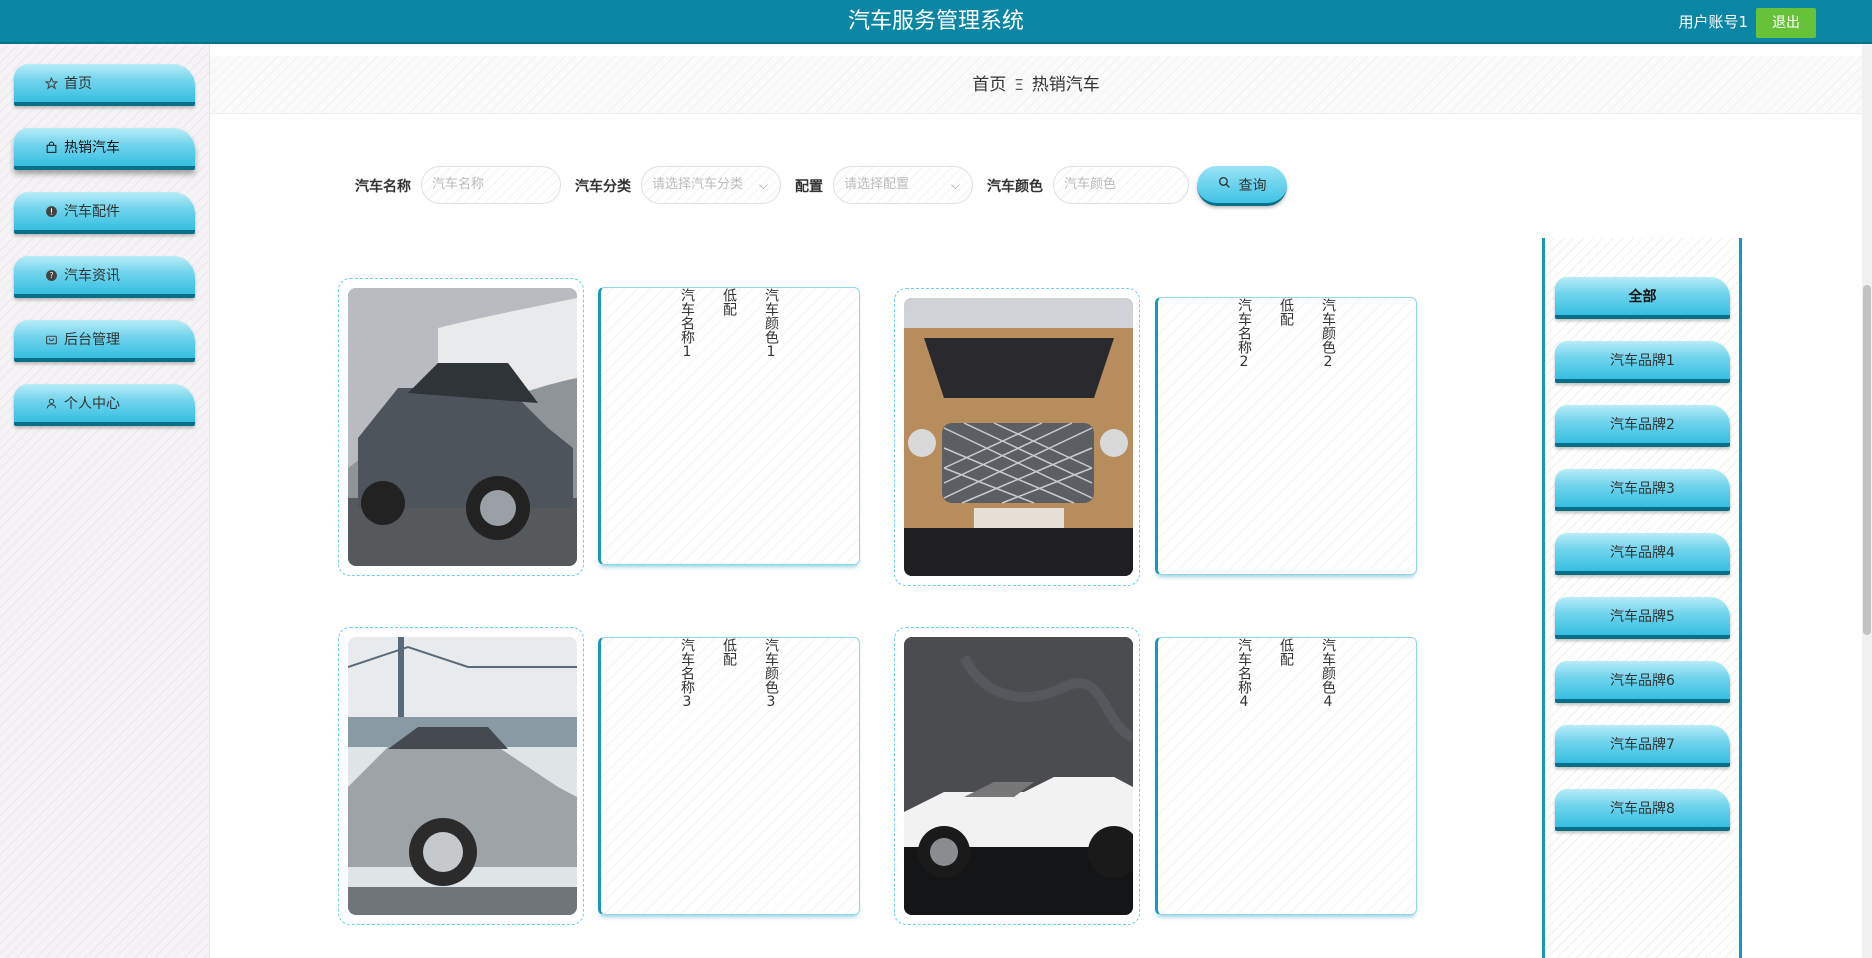  I want to click on top-header: 汽车服务管理系统 用户账号1 退出, so click(936, 22).